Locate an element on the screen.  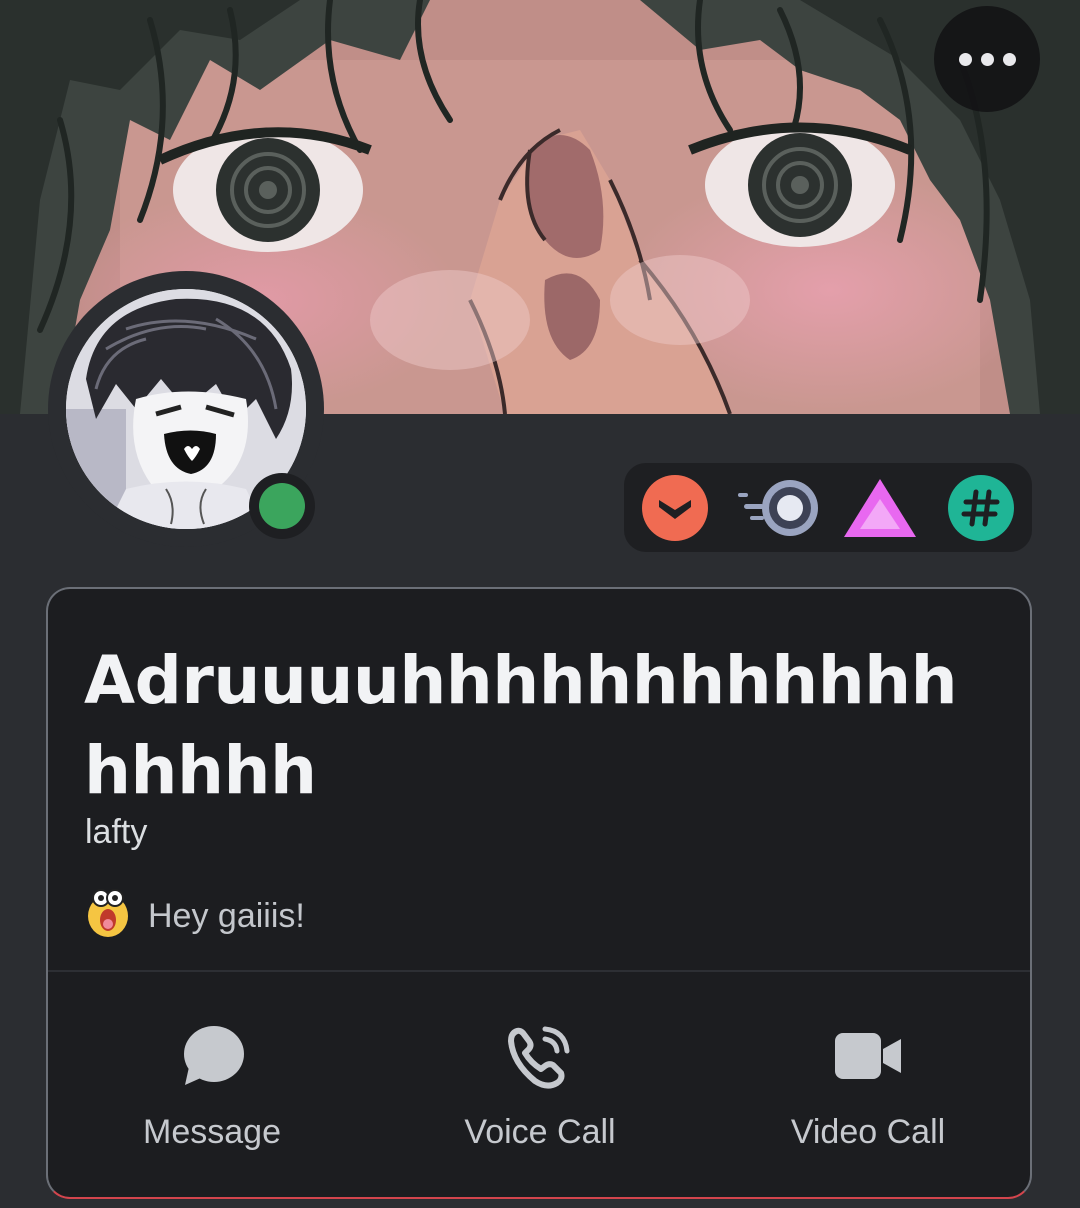
video-call-button: Video Call is located at coordinates (868, 1090).